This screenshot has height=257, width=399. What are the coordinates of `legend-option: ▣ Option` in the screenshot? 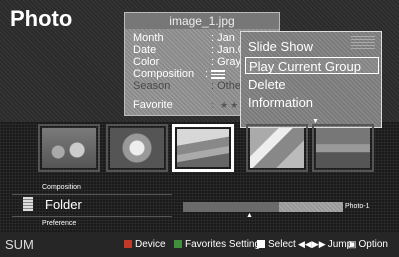 It's located at (368, 244).